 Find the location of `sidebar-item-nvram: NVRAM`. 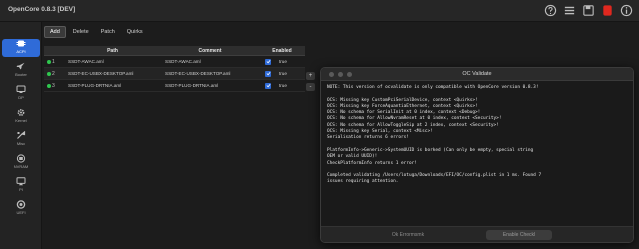

sidebar-item-nvram: NVRAM is located at coordinates (21, 163).